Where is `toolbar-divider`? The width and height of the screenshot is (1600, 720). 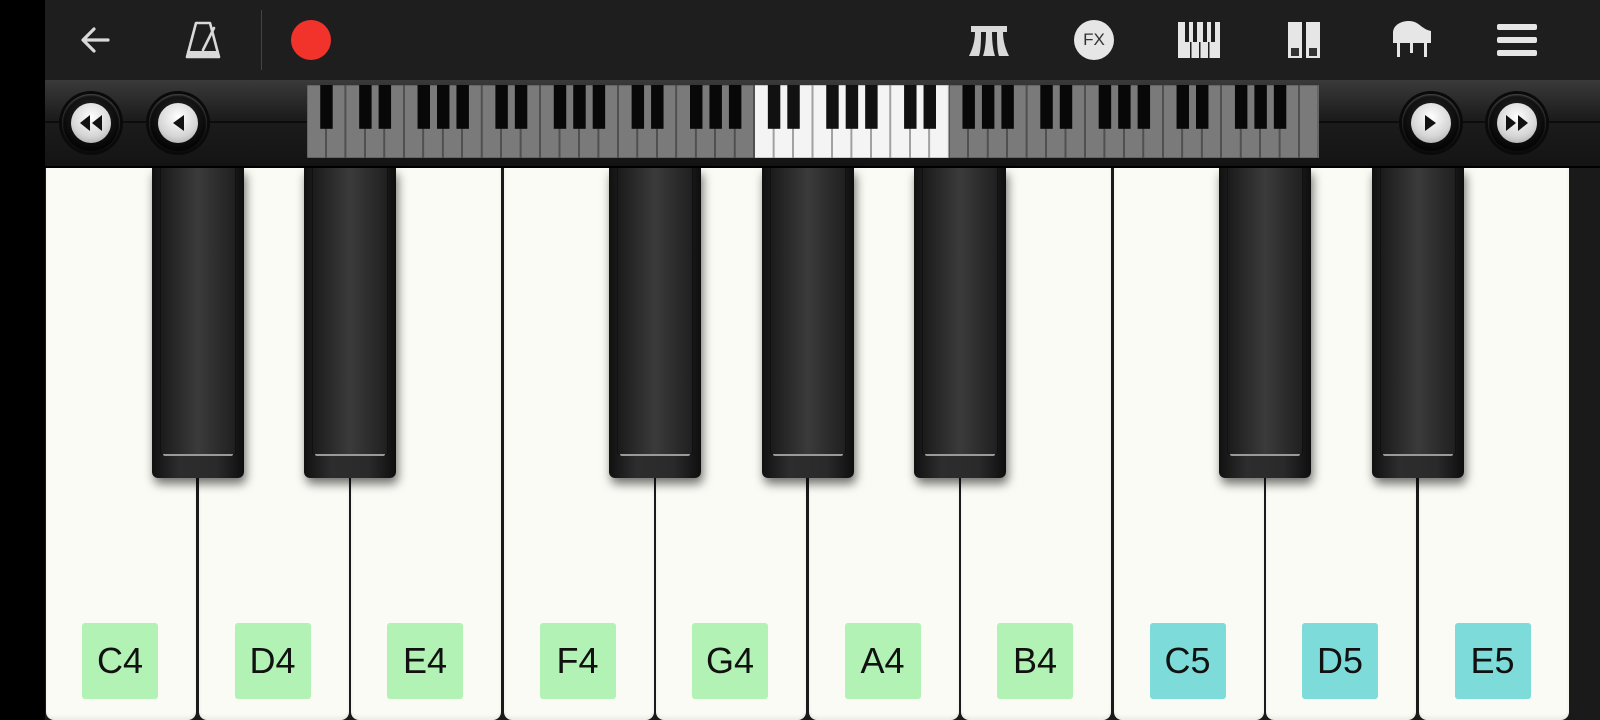 toolbar-divider is located at coordinates (261, 40).